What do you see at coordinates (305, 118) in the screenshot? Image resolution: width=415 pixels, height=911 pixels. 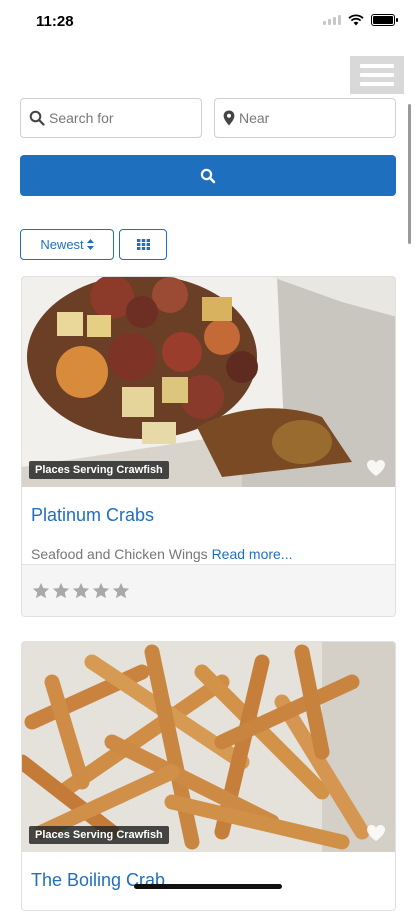 I see `near-input: Near` at bounding box center [305, 118].